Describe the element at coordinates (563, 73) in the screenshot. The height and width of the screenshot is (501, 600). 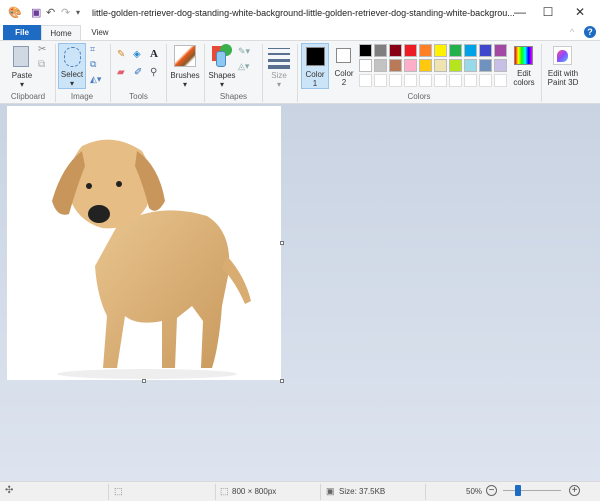
I see `paint3d-label: Edit with` at that location.